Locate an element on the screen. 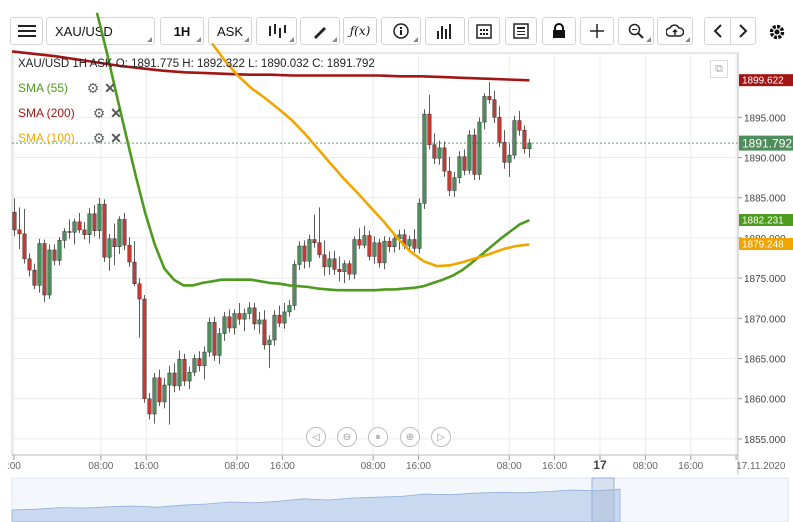 This screenshot has height=522, width=793. price-label-text: 1891.792 is located at coordinates (767, 144).